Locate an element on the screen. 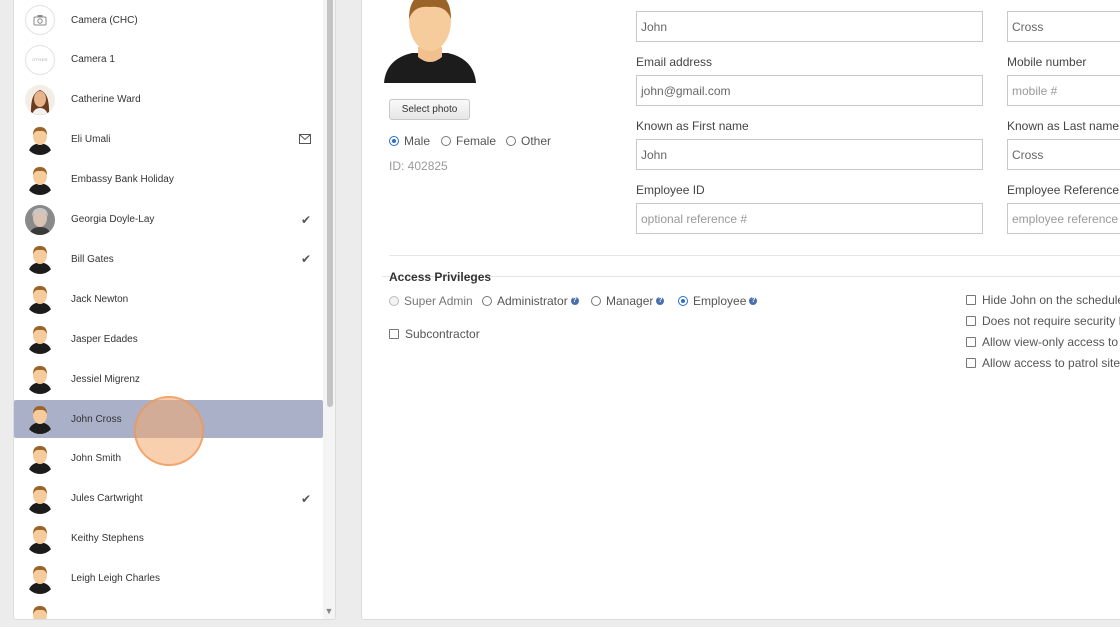 This screenshot has height=627, width=1120. gender-male-radio: Male is located at coordinates (409, 141).